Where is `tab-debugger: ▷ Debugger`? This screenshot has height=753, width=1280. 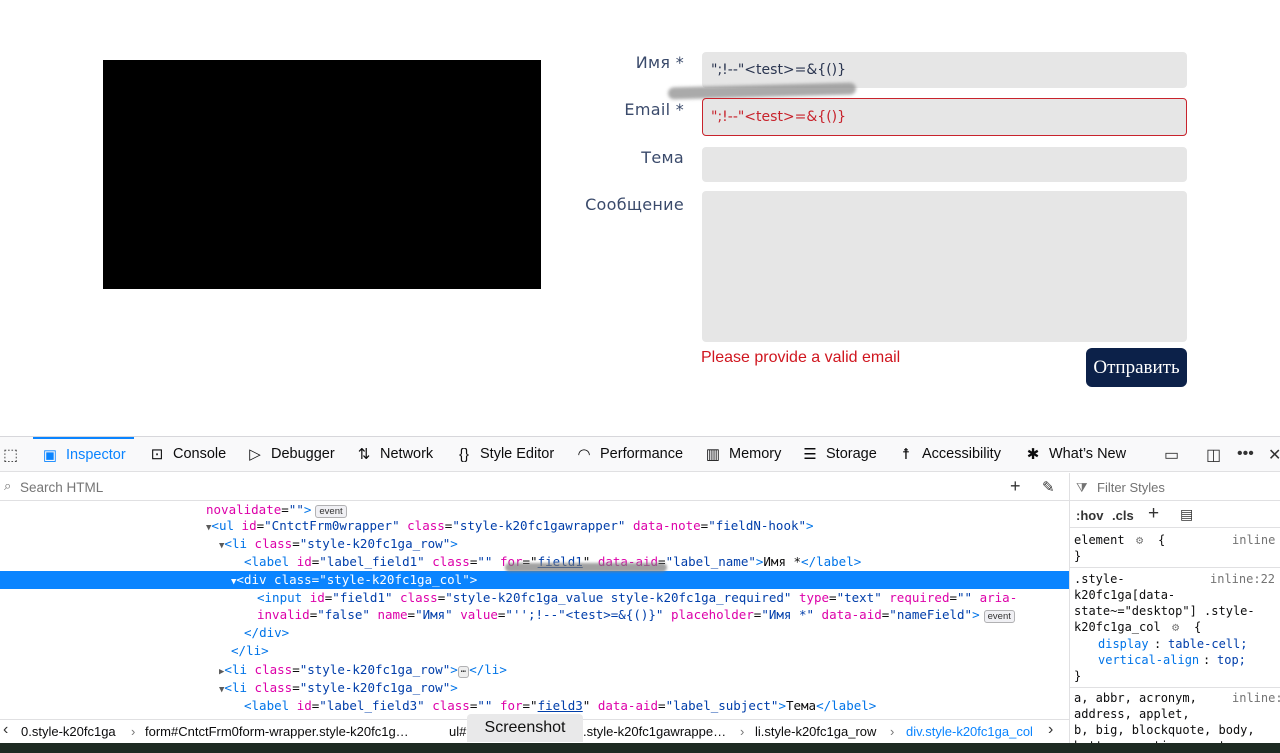
tab-debugger: ▷ Debugger is located at coordinates (290, 454).